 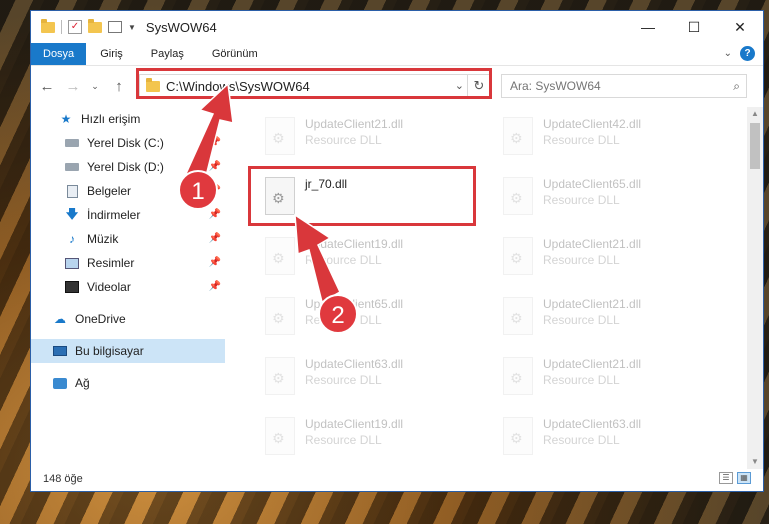 What do you see at coordinates (262, 193) in the screenshot?
I see `annotation-arrows` at bounding box center [262, 193].